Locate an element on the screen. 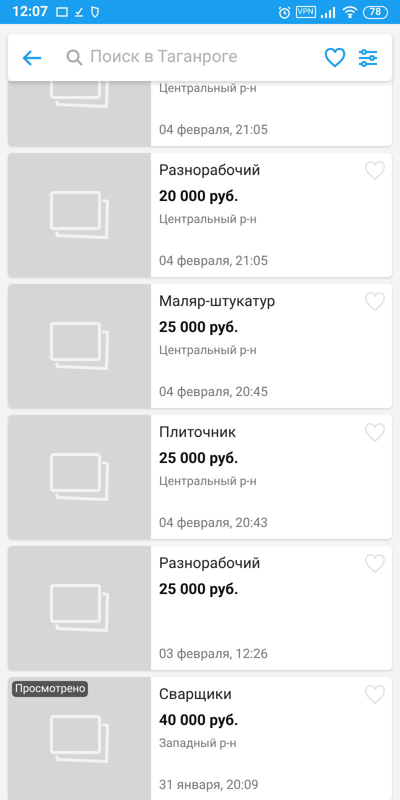 This screenshot has width=400, height=800. listing-card: Плиточник 25 000 руб. Центральный р-н 04 февраля, 20:43 is located at coordinates (200, 477).